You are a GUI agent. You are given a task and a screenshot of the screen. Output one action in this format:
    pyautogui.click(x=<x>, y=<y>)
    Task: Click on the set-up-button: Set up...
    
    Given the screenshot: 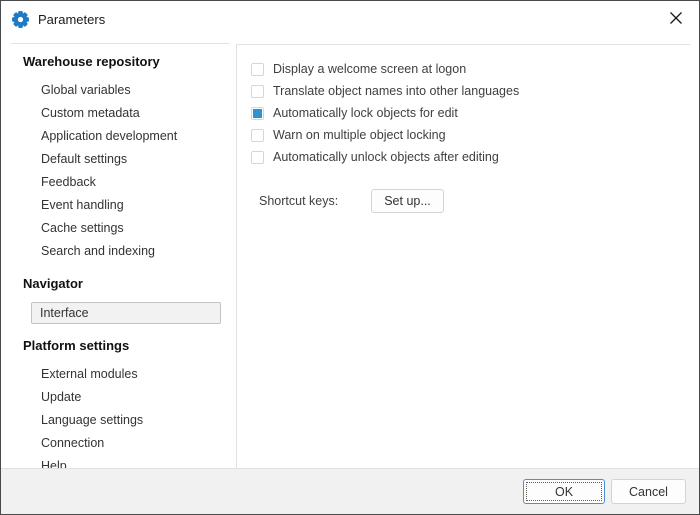 What is the action you would take?
    pyautogui.click(x=407, y=201)
    